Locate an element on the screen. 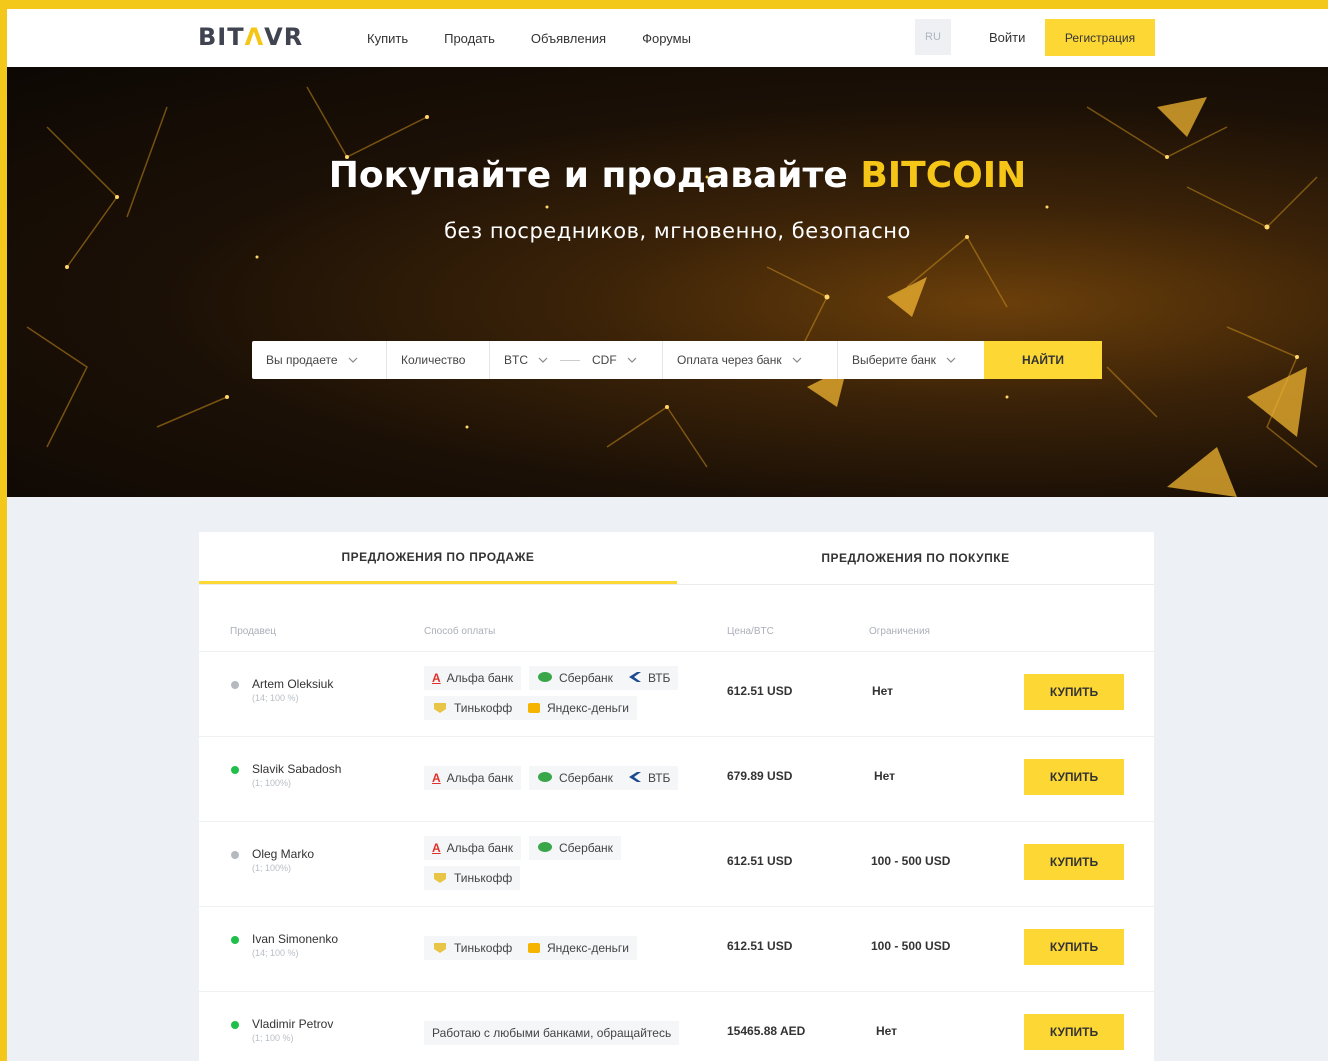 This screenshot has width=1328, height=1061. main-nav: Купить Продать Объявления Форумы is located at coordinates (547, 38).